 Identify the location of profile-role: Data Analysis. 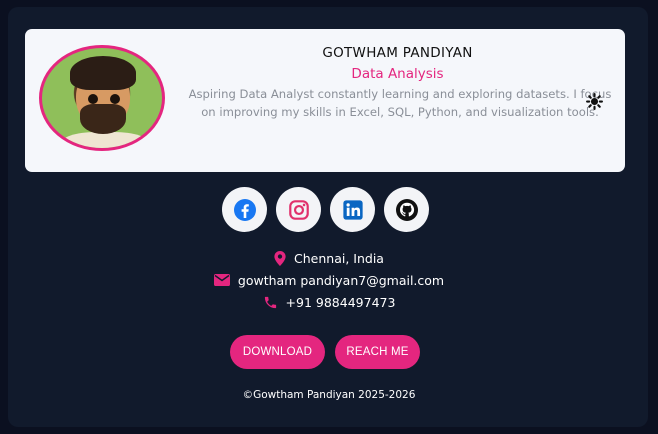
(397, 74).